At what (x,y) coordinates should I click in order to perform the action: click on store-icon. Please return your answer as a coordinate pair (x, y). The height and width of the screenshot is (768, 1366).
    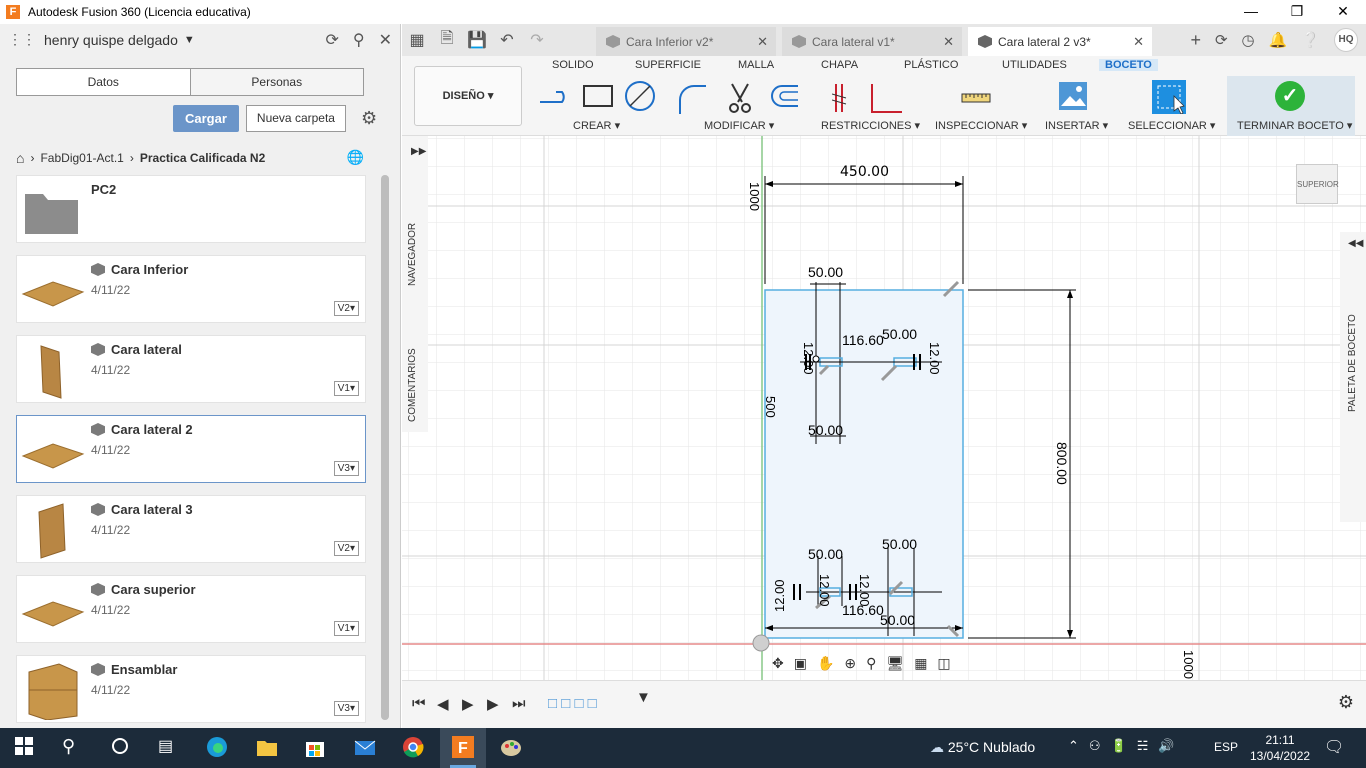
    Looking at the image, I should click on (316, 748).